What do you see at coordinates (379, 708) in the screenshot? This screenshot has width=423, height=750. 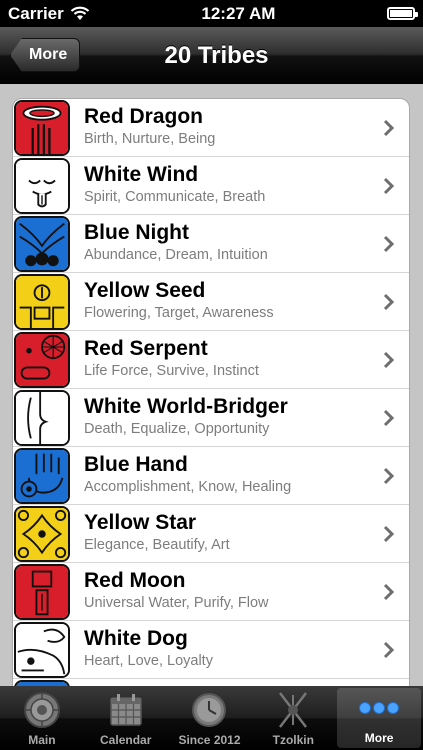 I see `more-dots-icon` at bounding box center [379, 708].